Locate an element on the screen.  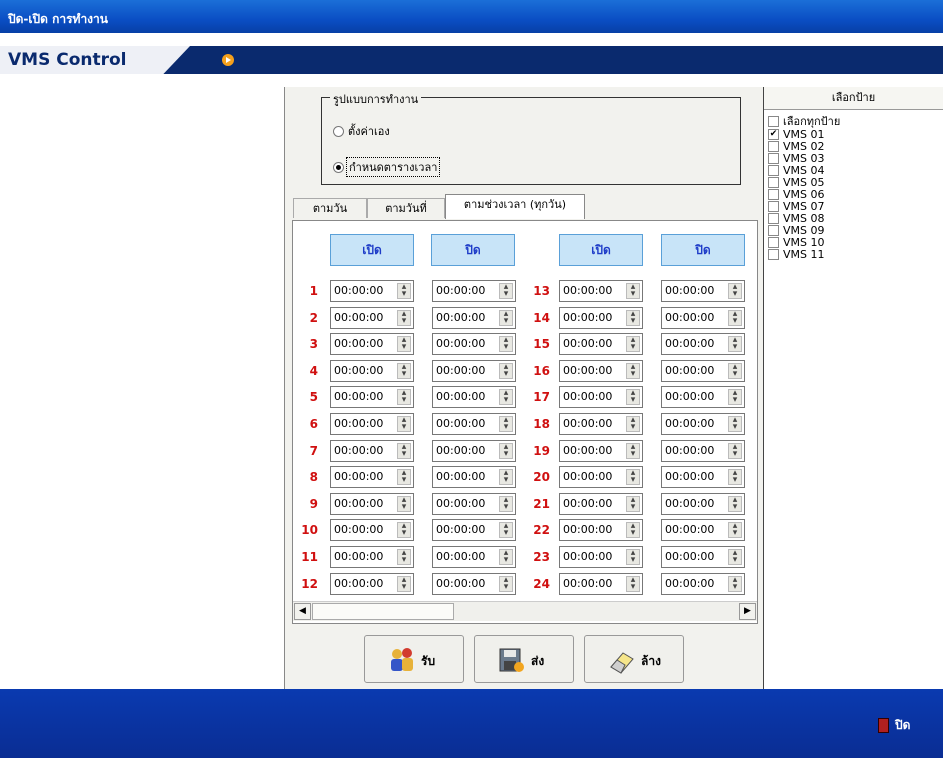
horizontal-scrollbar: ◀ ▶ is located at coordinates (525, 611).